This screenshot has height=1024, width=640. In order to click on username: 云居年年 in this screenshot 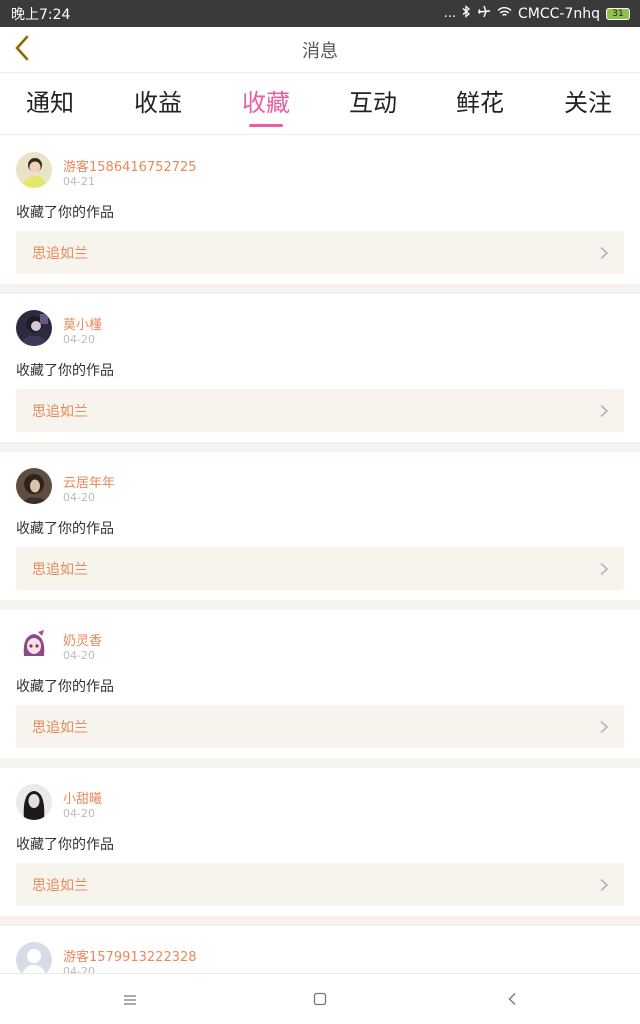, I will do `click(89, 481)`.